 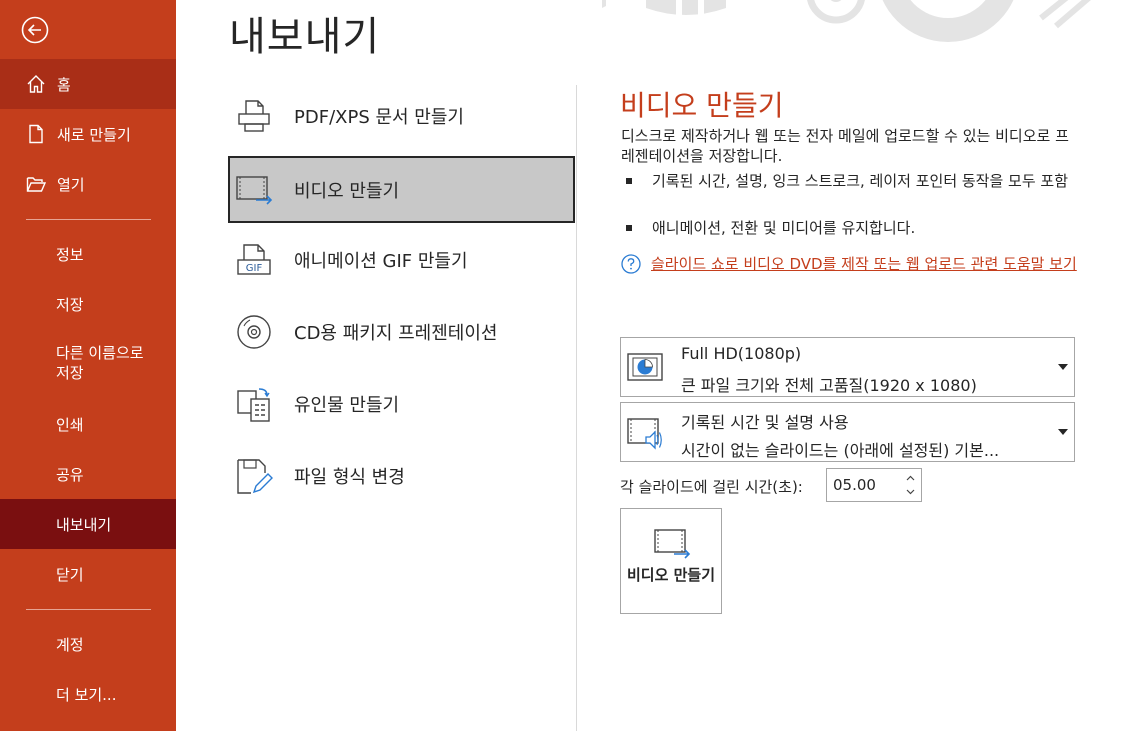 What do you see at coordinates (829, 385) in the screenshot?
I see `quality-subtitle: 큰 파일 크기와 전체 고품질(1920 x 1080)` at bounding box center [829, 385].